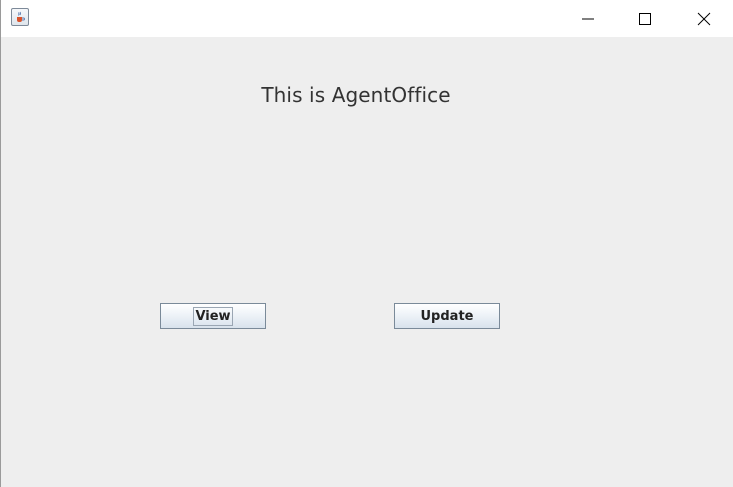 This screenshot has height=487, width=733. I want to click on close-button, so click(704, 18).